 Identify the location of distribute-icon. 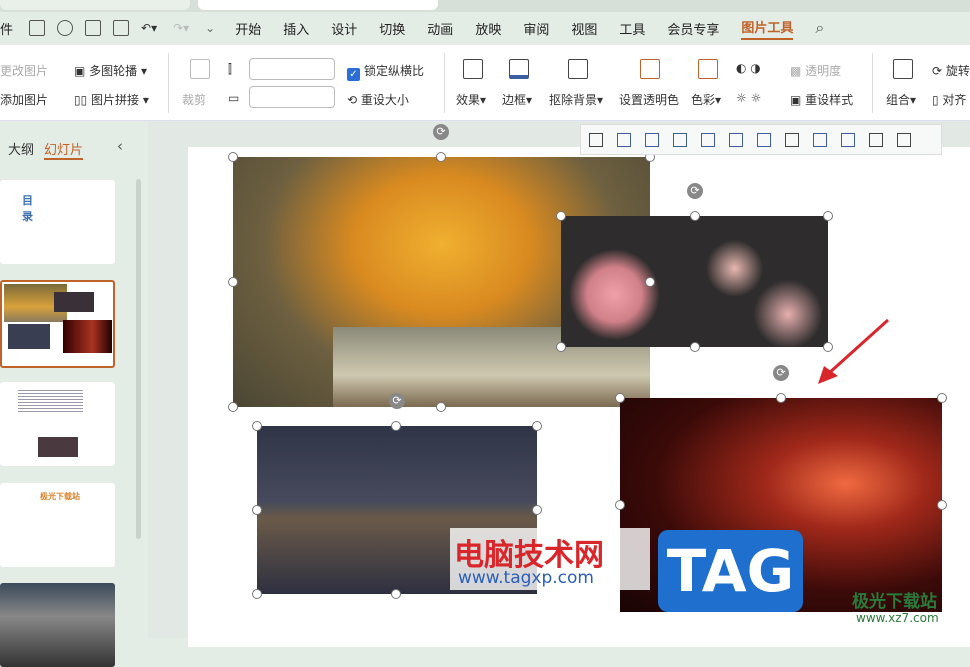
(792, 139).